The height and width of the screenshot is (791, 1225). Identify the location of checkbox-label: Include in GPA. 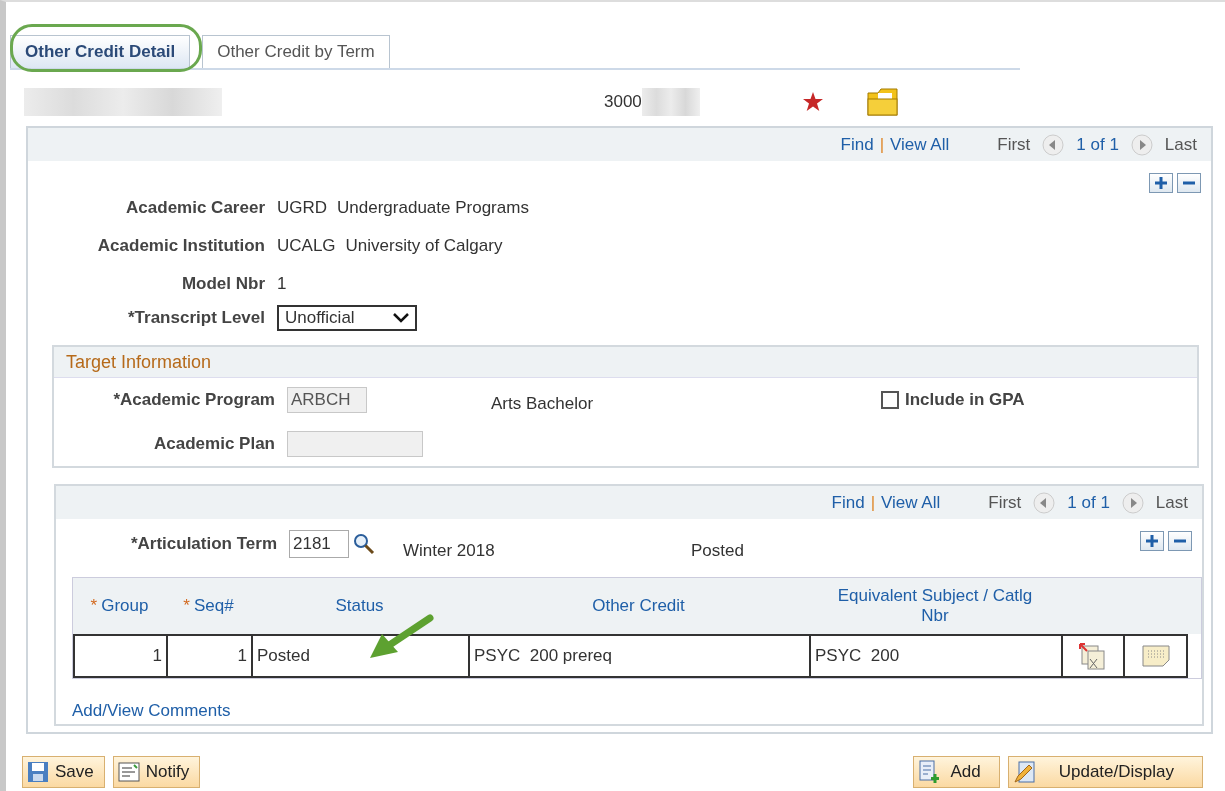
(965, 400).